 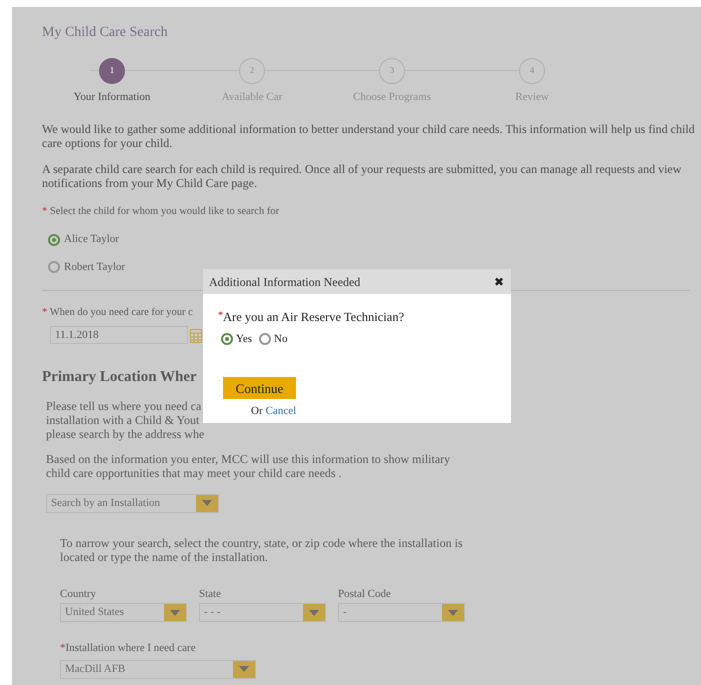 I want to click on filter-label: State, so click(x=210, y=594).